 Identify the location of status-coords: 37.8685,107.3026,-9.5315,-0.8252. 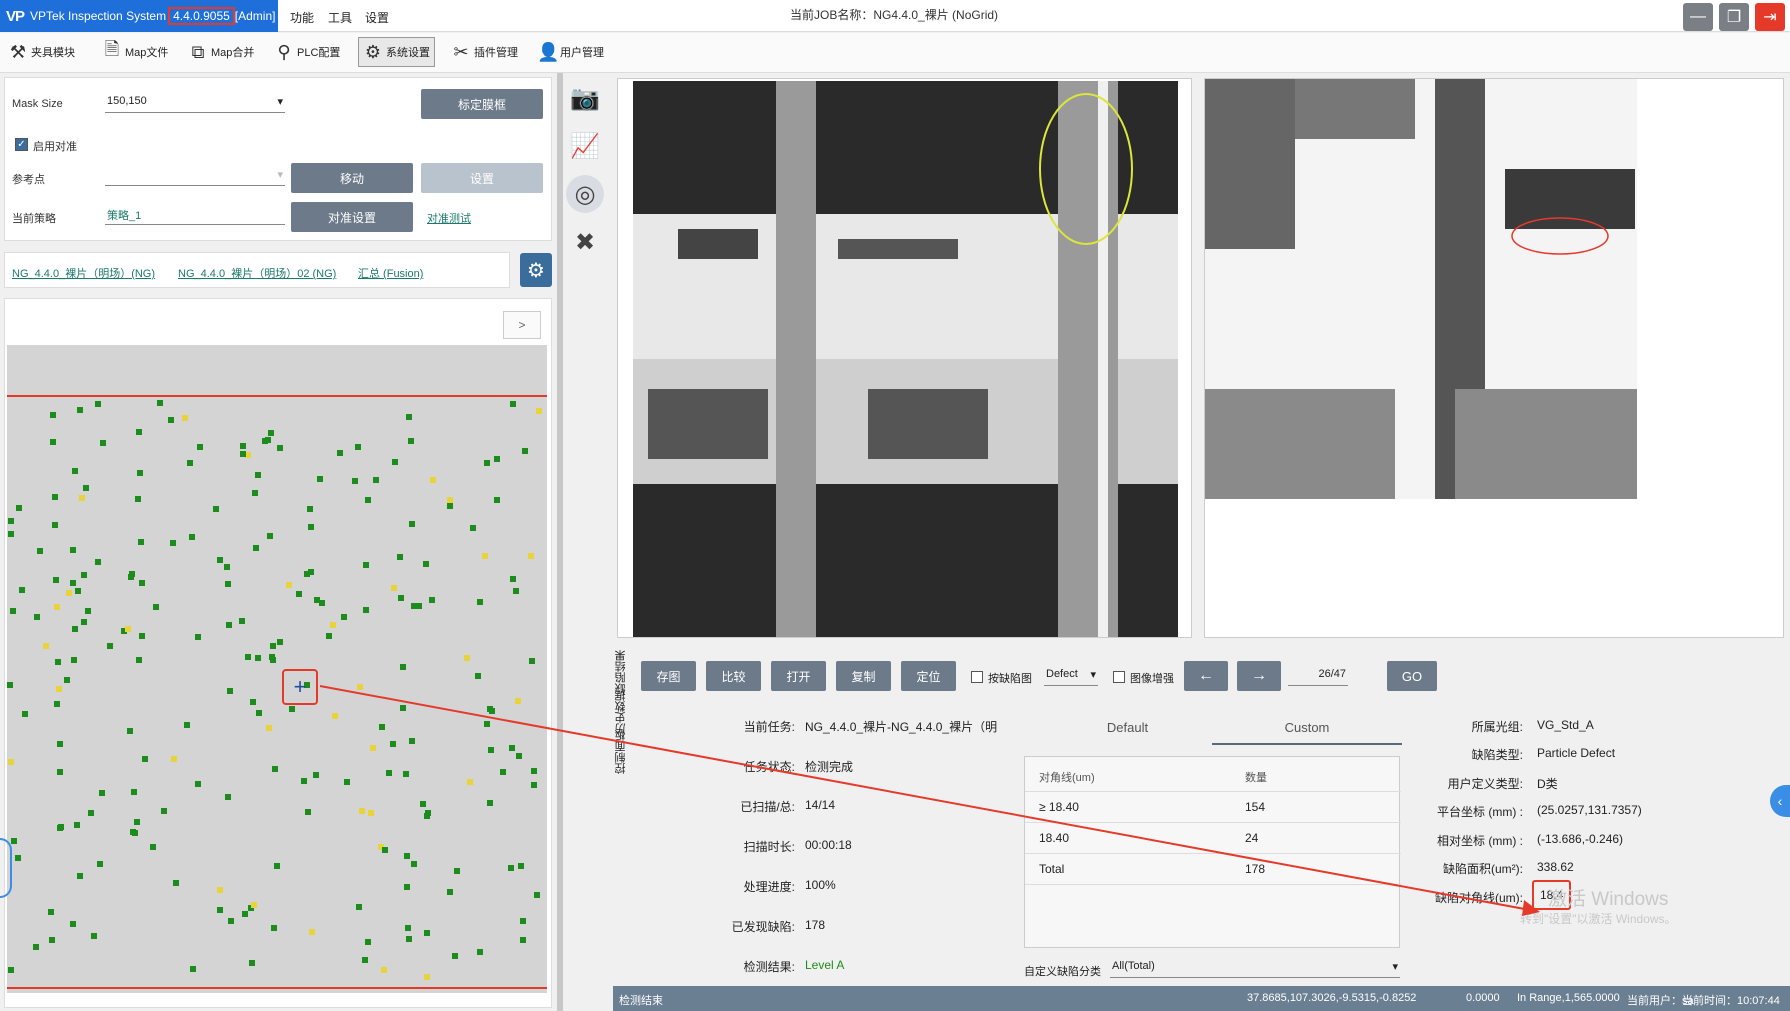
(1332, 998).